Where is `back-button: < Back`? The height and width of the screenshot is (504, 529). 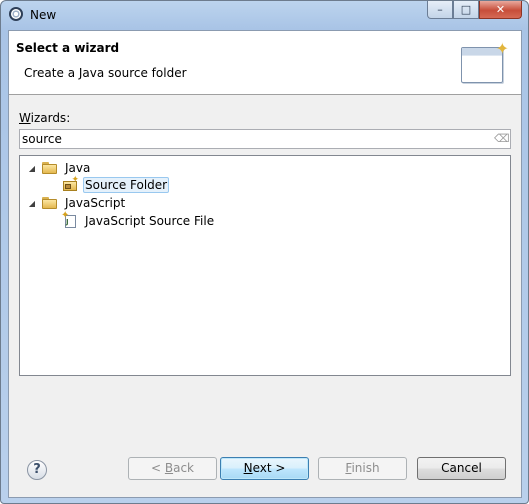 back-button: < Back is located at coordinates (172, 468).